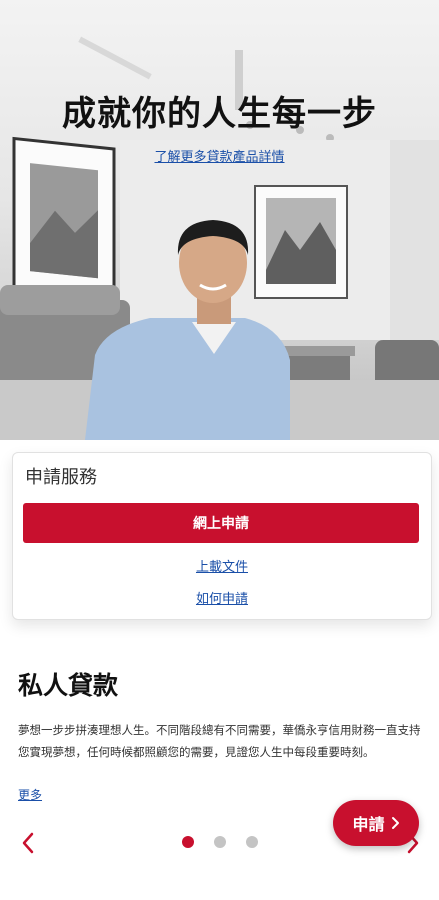 The image size is (439, 900). I want to click on apply-card-title: 申請服務, so click(61, 477).